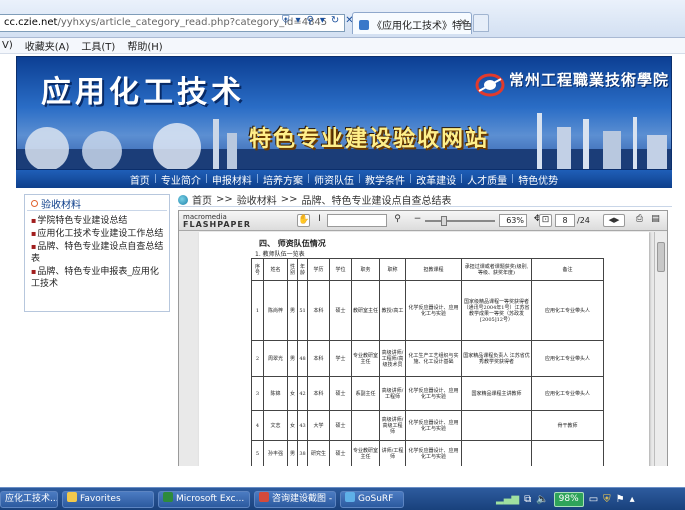 This screenshot has width=685, height=510. I want to click on menu-view: V), so click(7, 45).